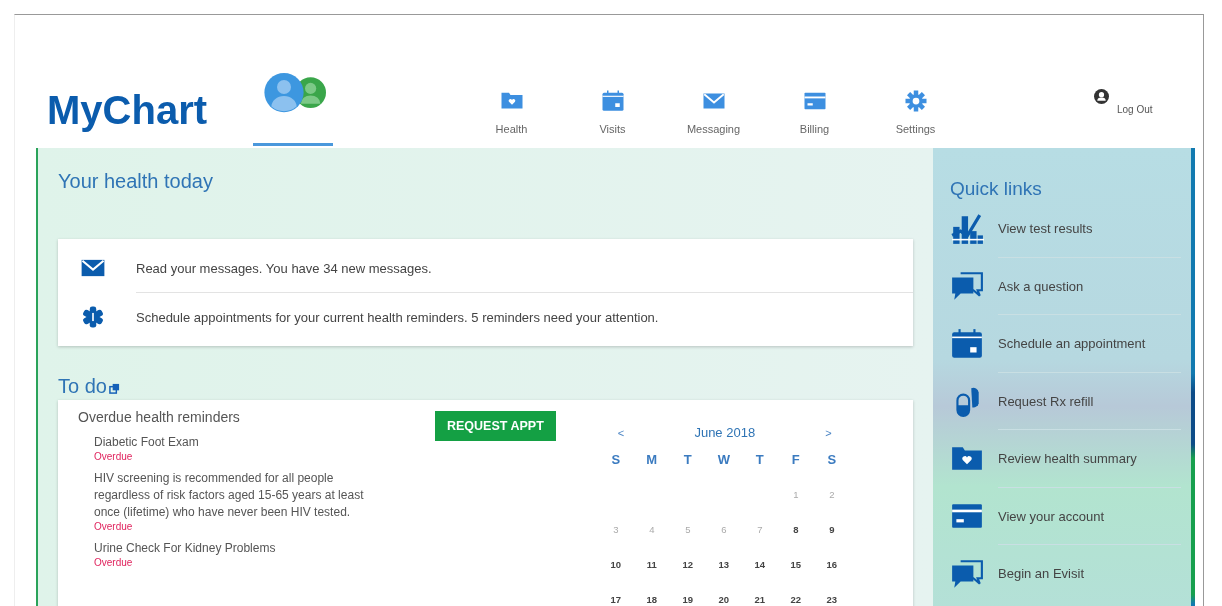 This screenshot has height=606, width=1222. Describe the element at coordinates (652, 459) in the screenshot. I see `weekday-label: M` at that location.